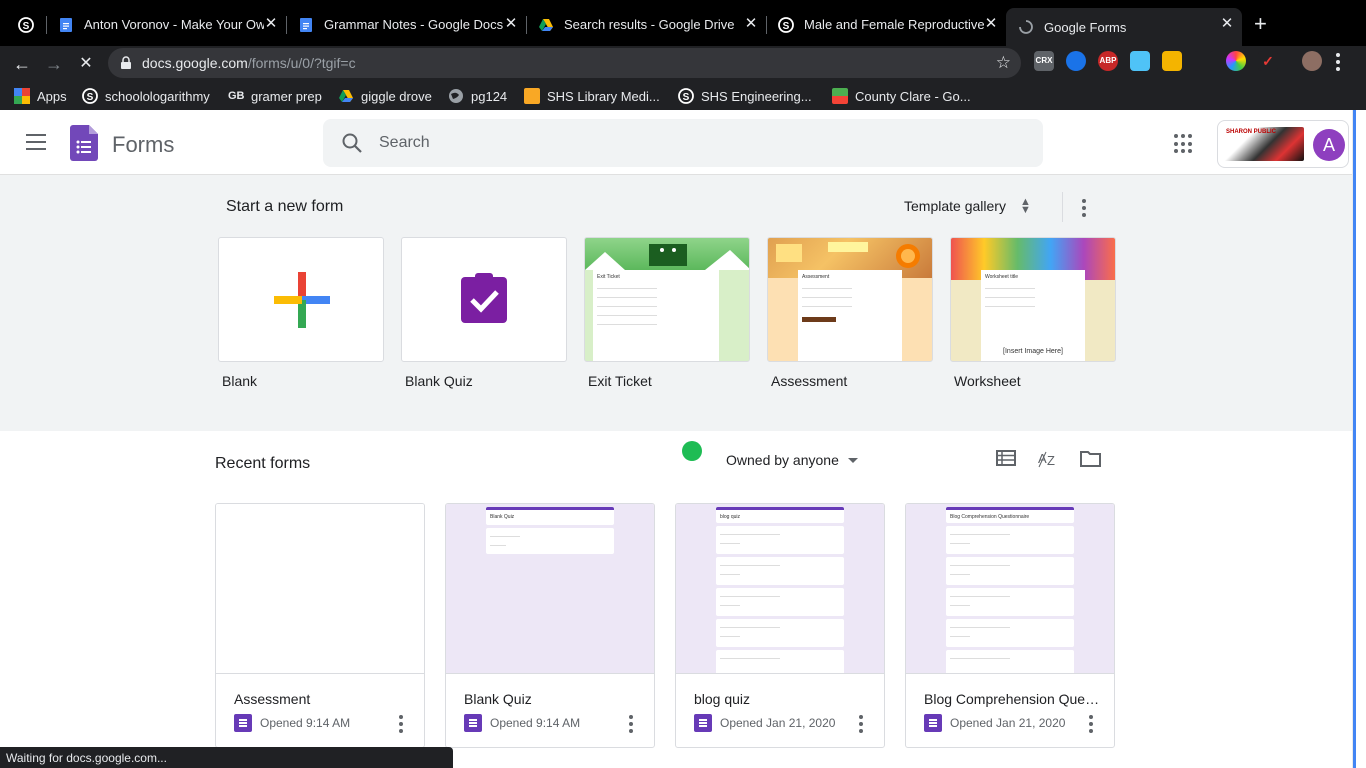 Image resolution: width=1366 pixels, height=768 pixels. What do you see at coordinates (850, 299) in the screenshot?
I see `template-assessment: Assessment` at bounding box center [850, 299].